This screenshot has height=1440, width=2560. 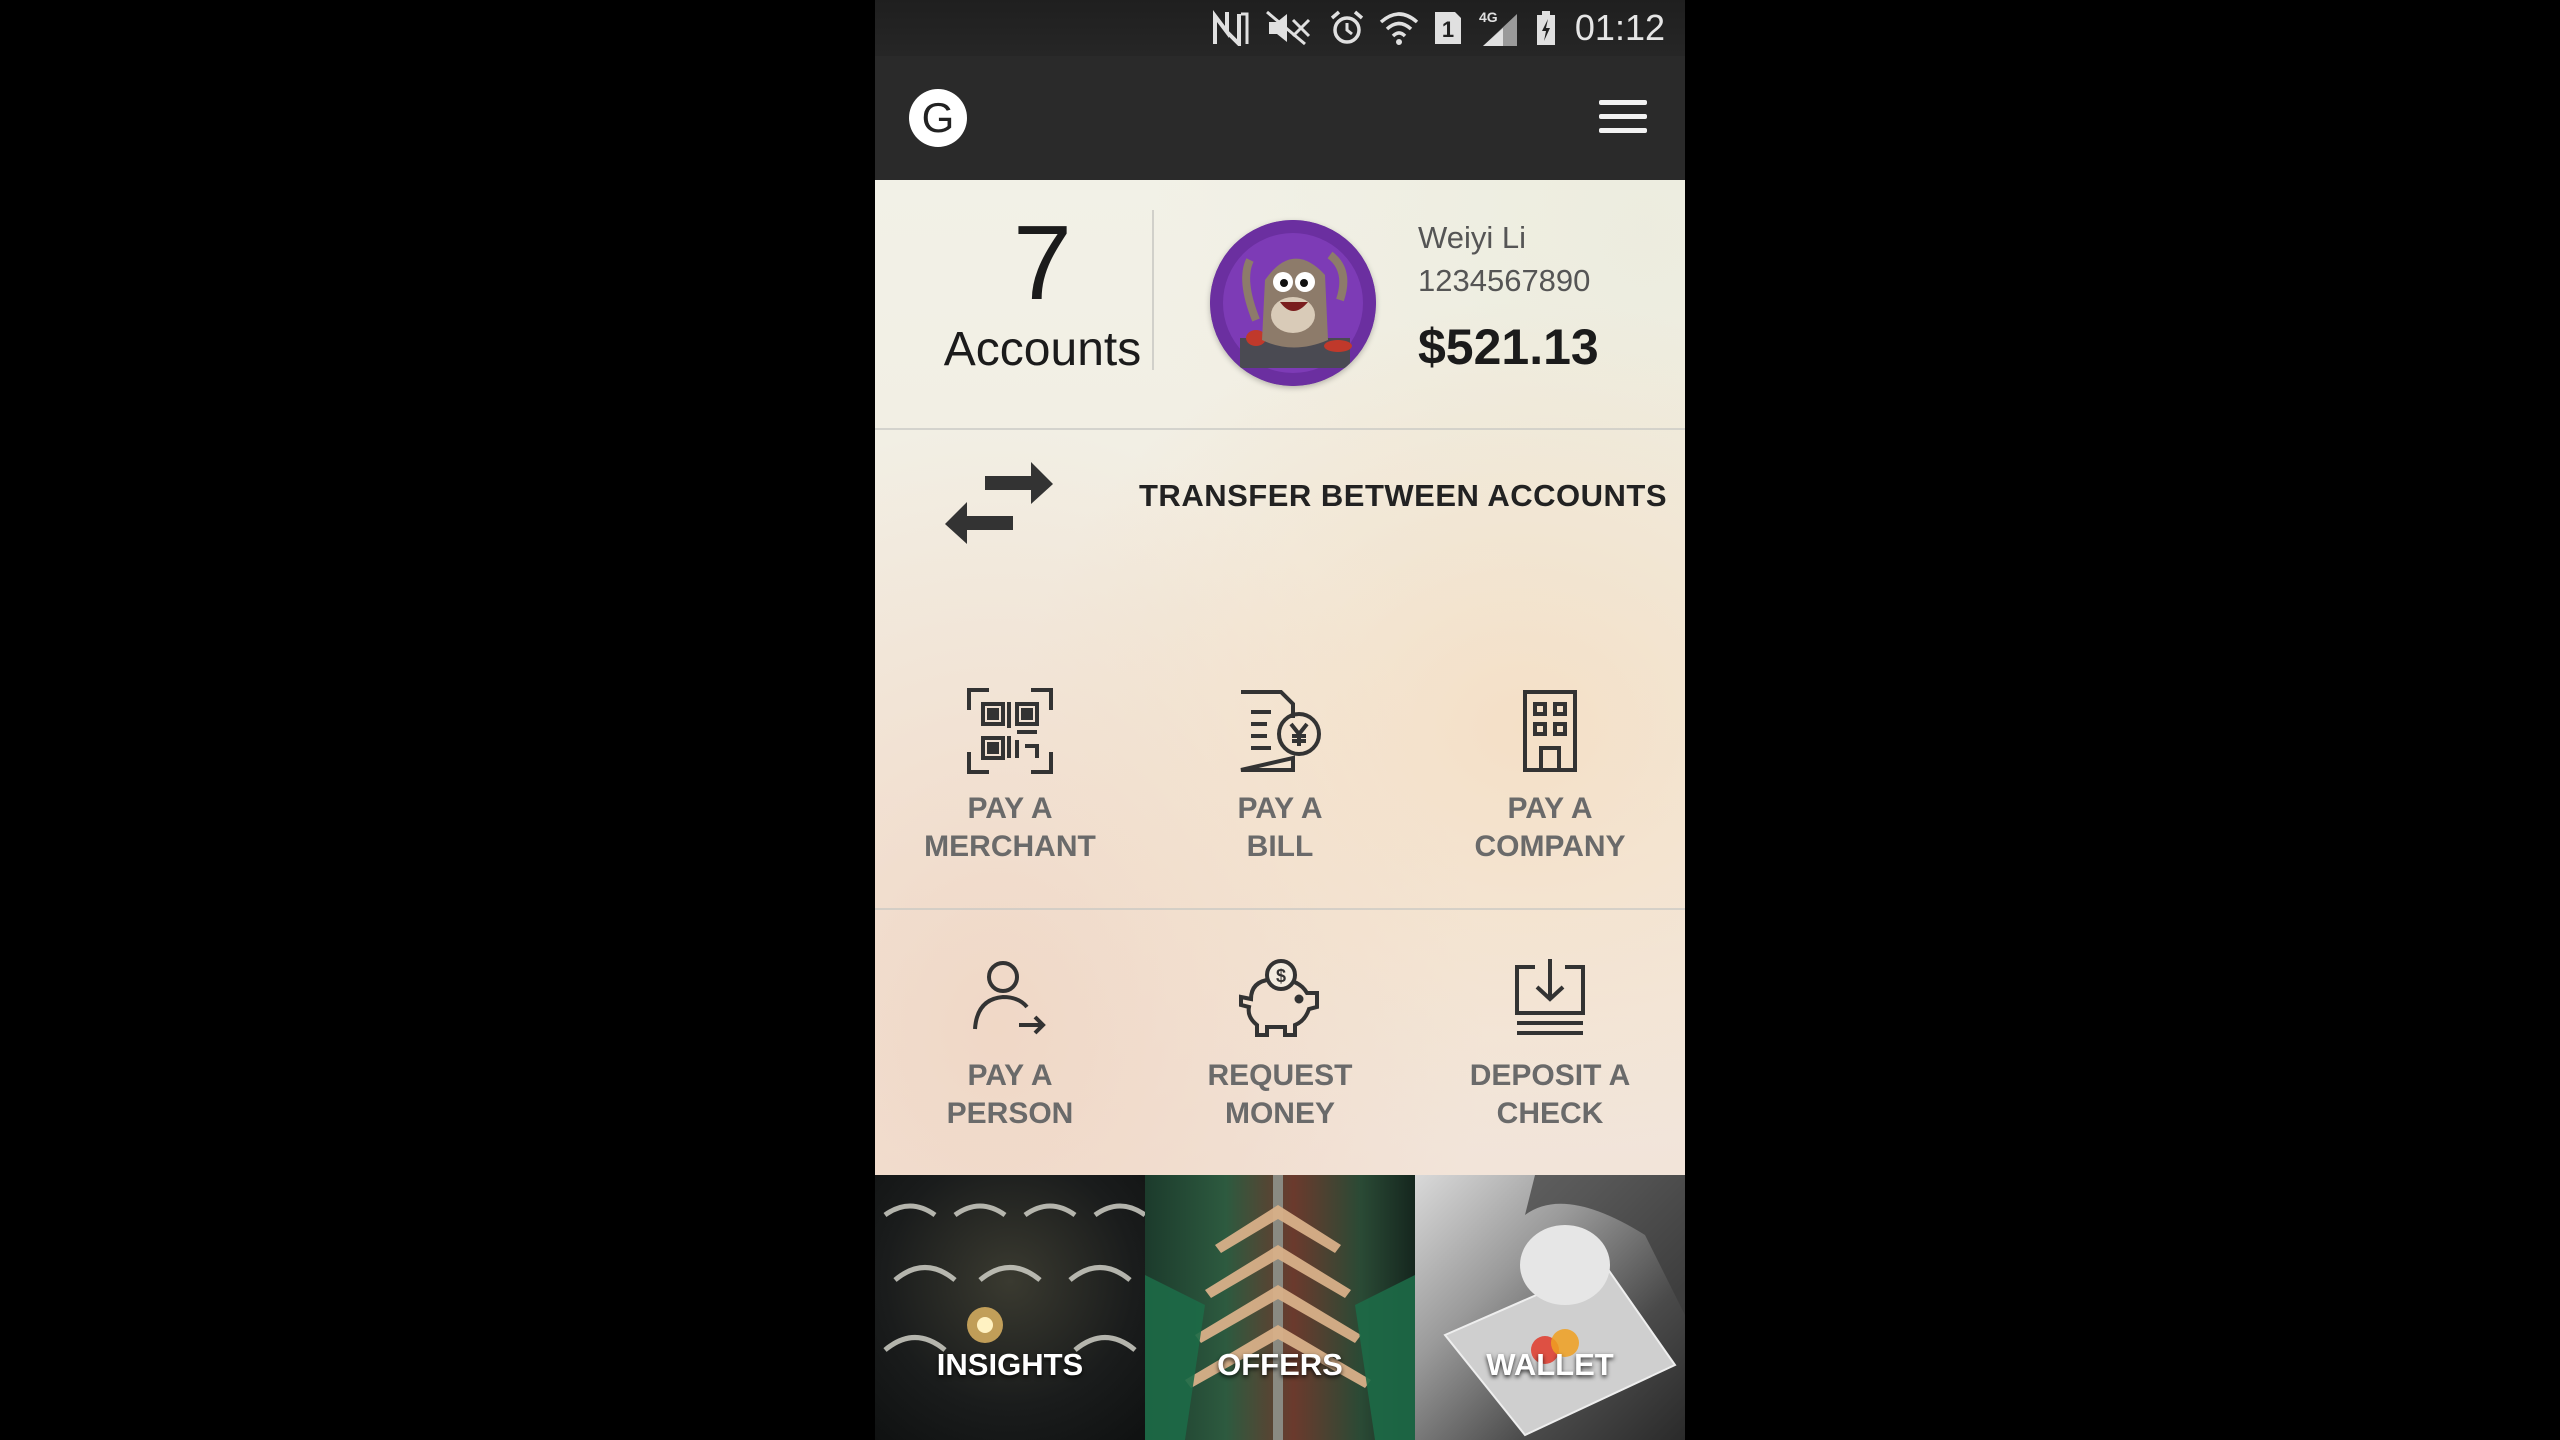 What do you see at coordinates (1488, 17) in the screenshot?
I see `svg-text: 4G` at bounding box center [1488, 17].